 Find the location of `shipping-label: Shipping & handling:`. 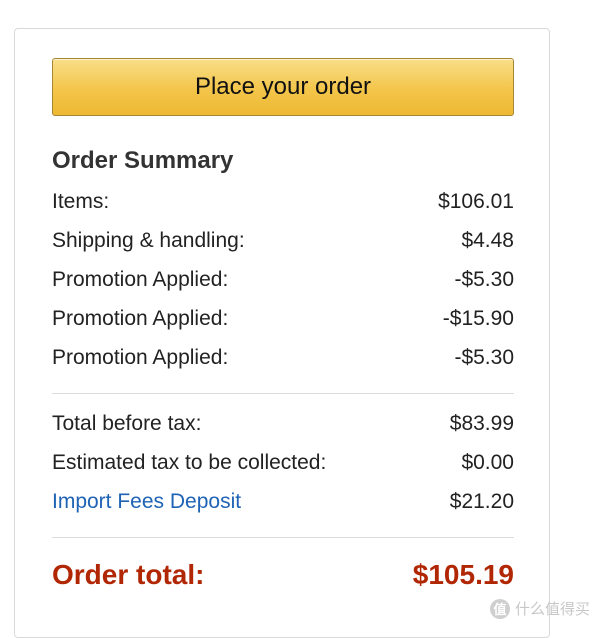

shipping-label: Shipping & handling: is located at coordinates (148, 241).